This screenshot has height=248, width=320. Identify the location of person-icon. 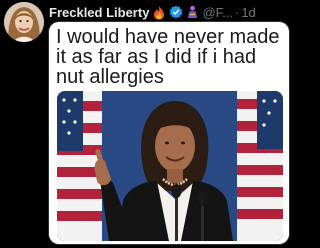
(192, 12).